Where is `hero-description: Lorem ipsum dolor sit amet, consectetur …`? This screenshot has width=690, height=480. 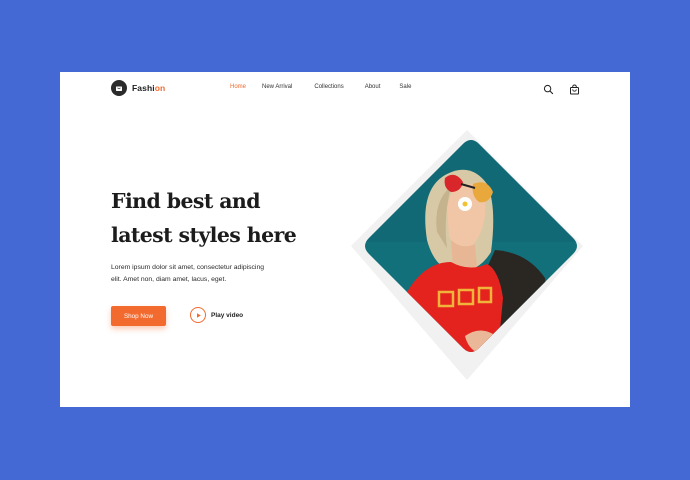 hero-description: Lorem ipsum dolor sit amet, consectetur … is located at coordinates (211, 274).